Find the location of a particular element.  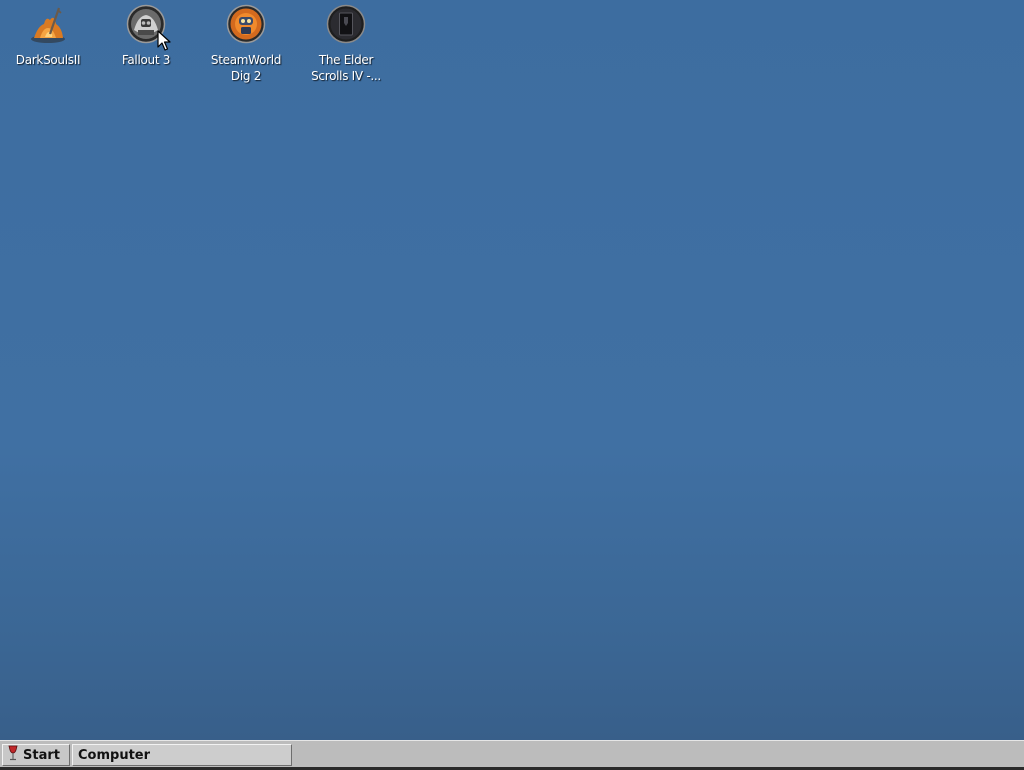

steamworld-icon is located at coordinates (246, 24).